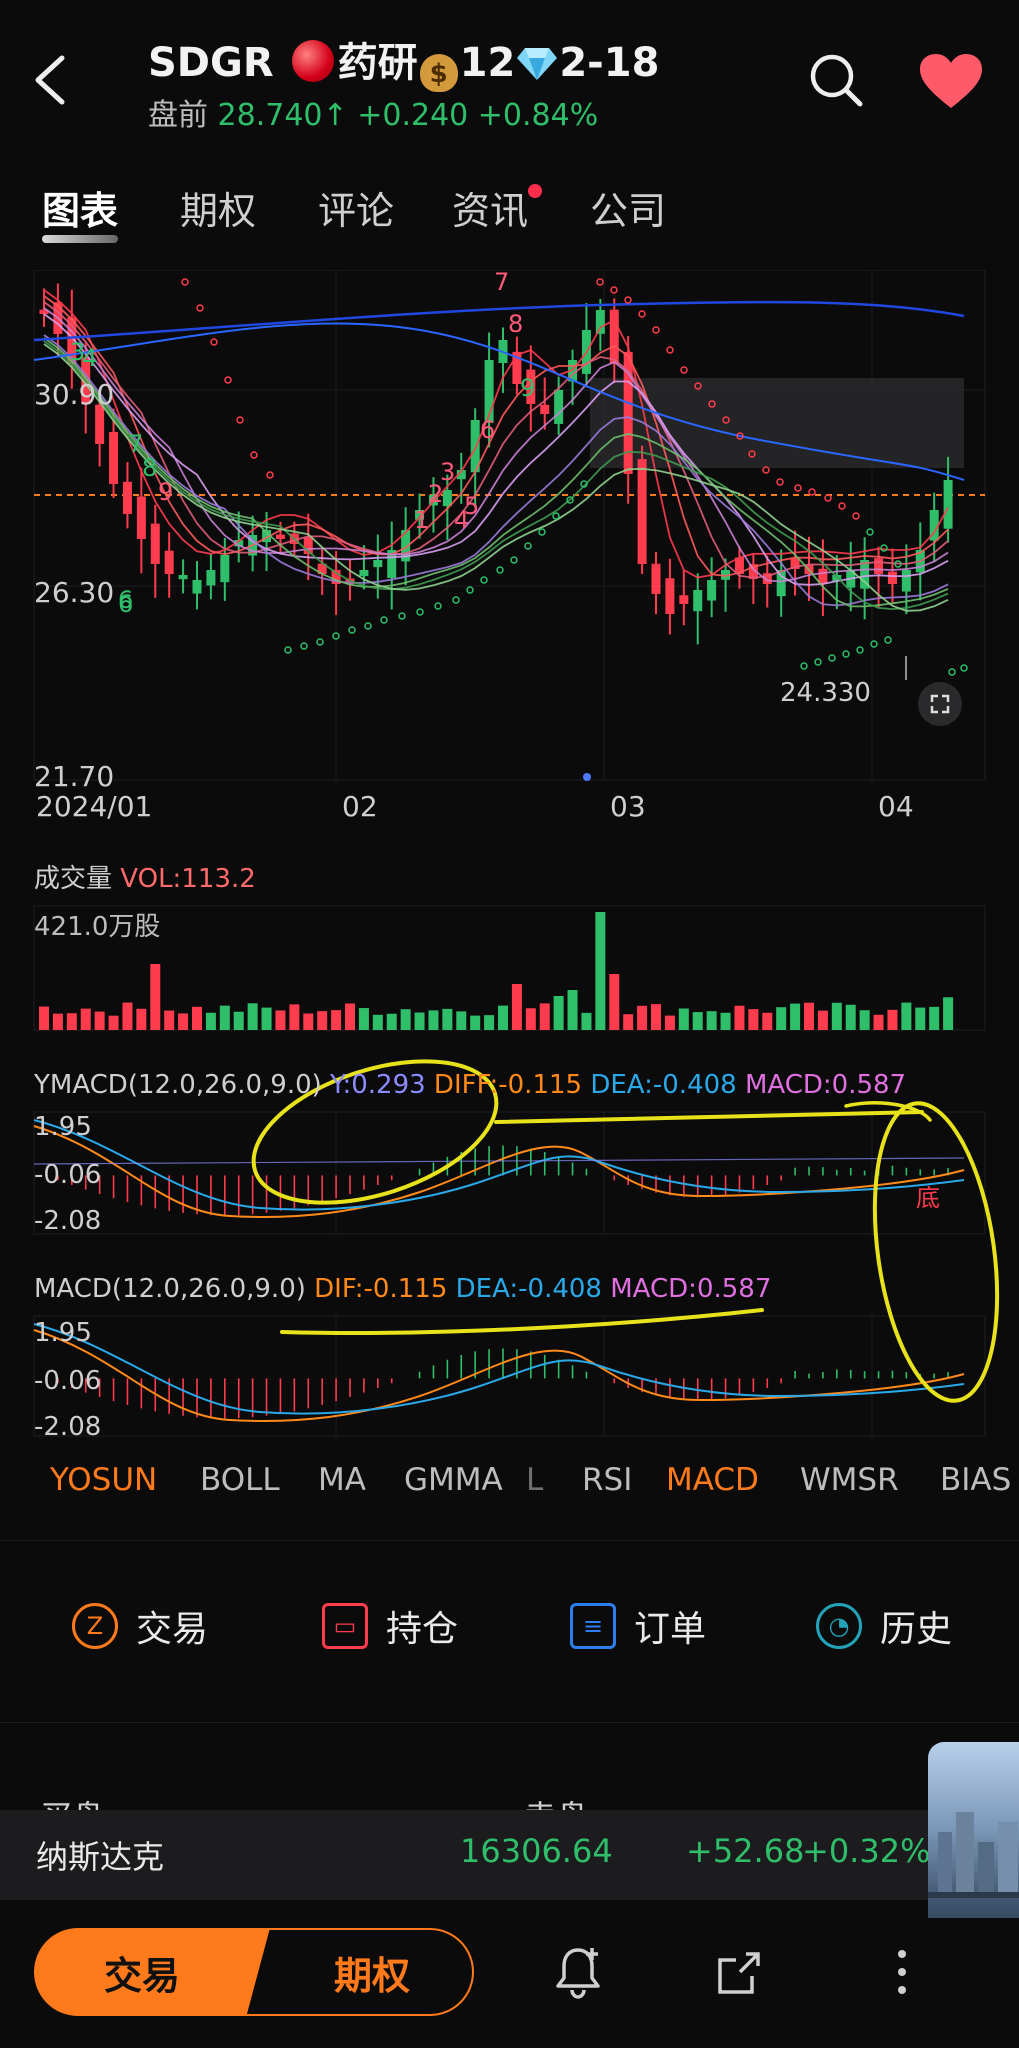 The height and width of the screenshot is (2048, 1019). Describe the element at coordinates (487, 63) in the screenshot. I see `title-number: 12` at that location.